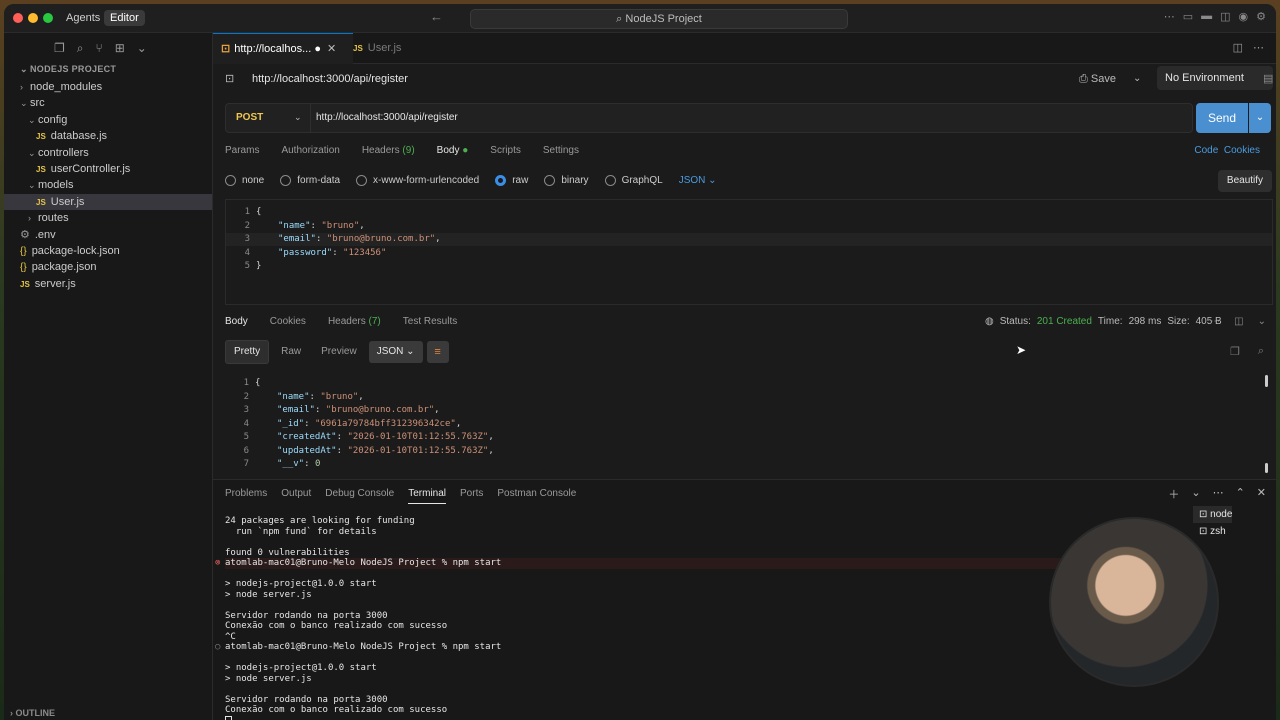 The width and height of the screenshot is (1280, 720). What do you see at coordinates (1245, 181) in the screenshot?
I see `beautify-button: Beautify` at bounding box center [1245, 181].